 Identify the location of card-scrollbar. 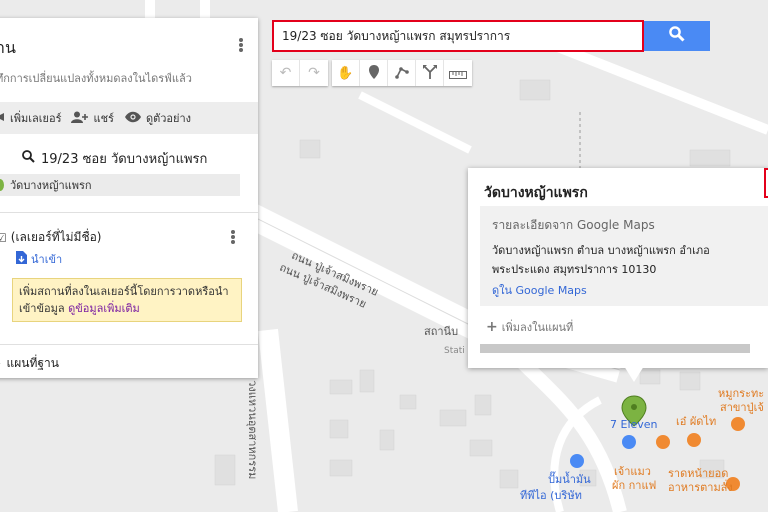
(615, 348).